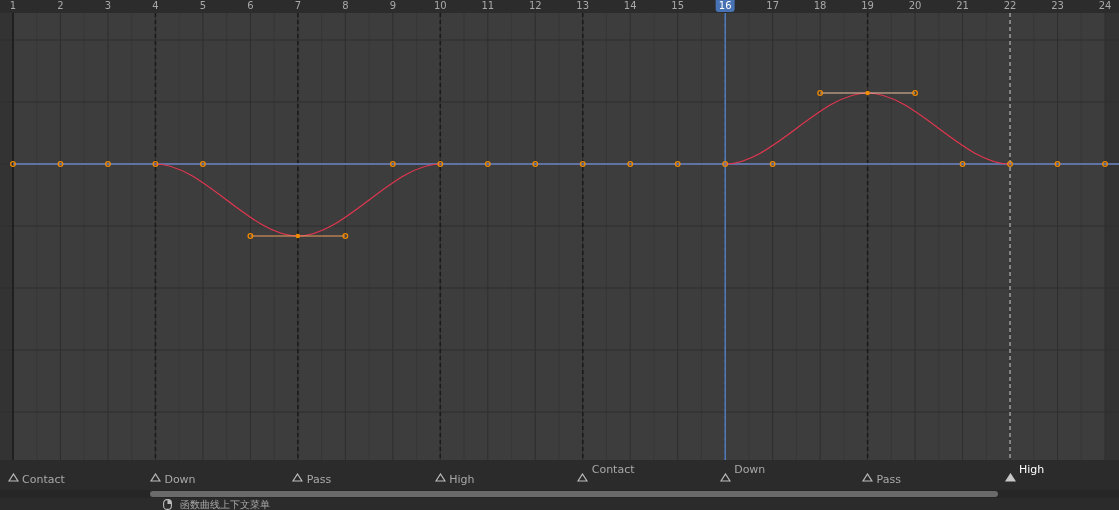 Image resolution: width=1119 pixels, height=510 pixels. I want to click on frame-number: 14, so click(630, 6).